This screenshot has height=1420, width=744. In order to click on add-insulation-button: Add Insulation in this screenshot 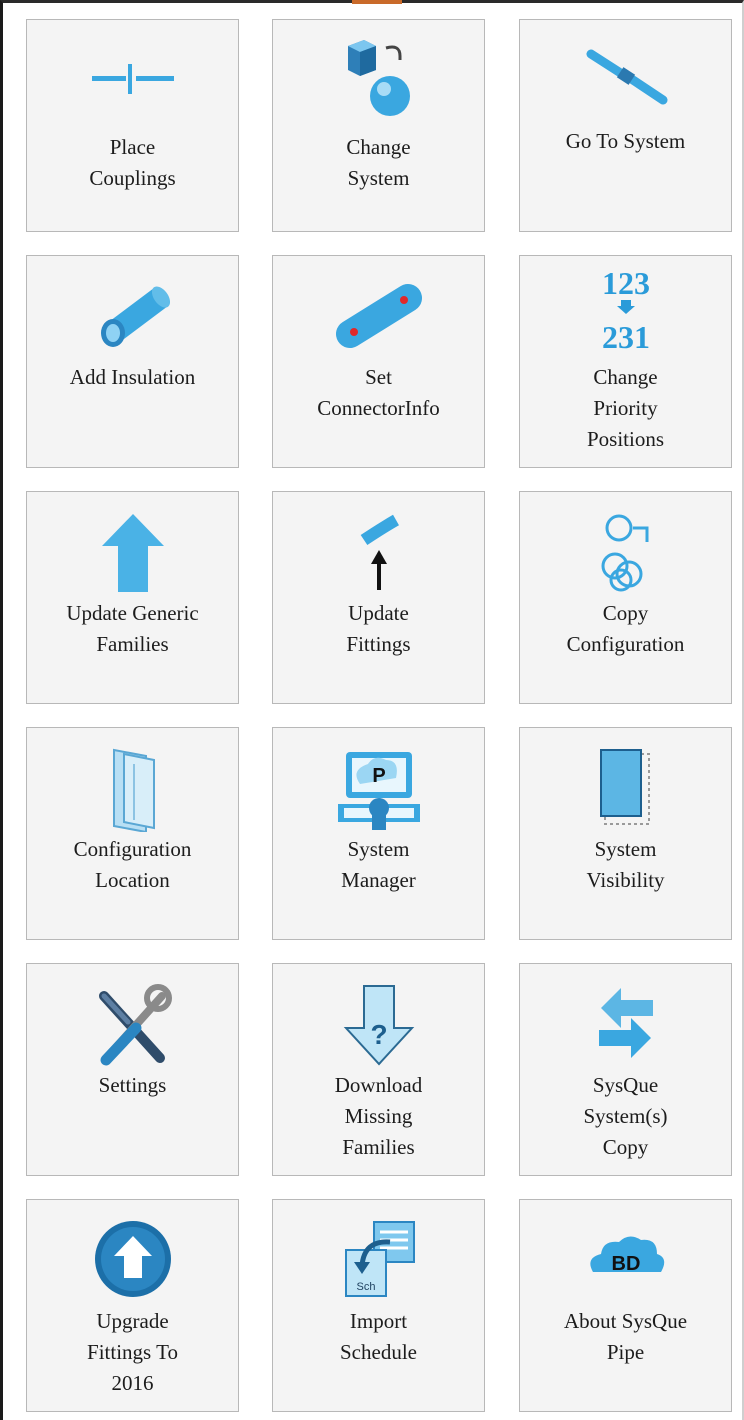, I will do `click(132, 361)`.